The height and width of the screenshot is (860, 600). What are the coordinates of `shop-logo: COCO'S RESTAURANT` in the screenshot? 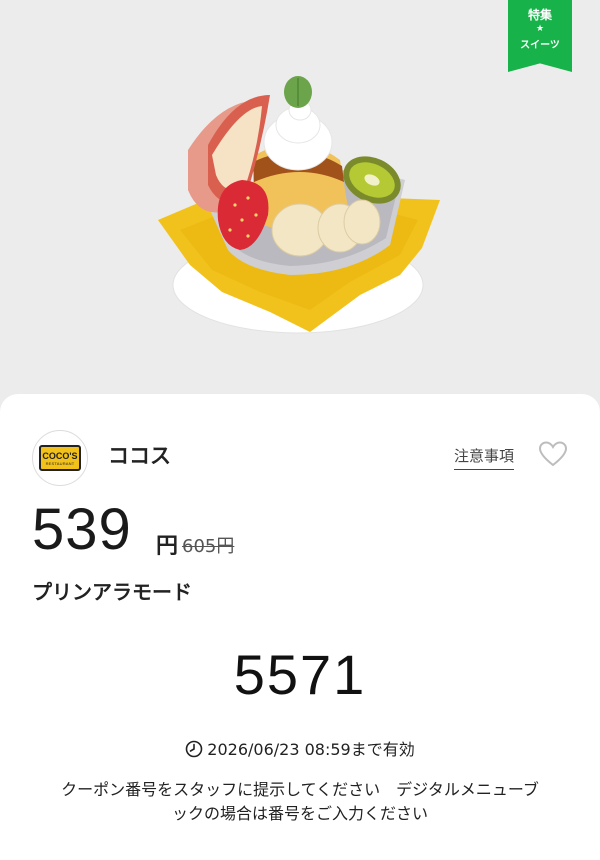 It's located at (60, 458).